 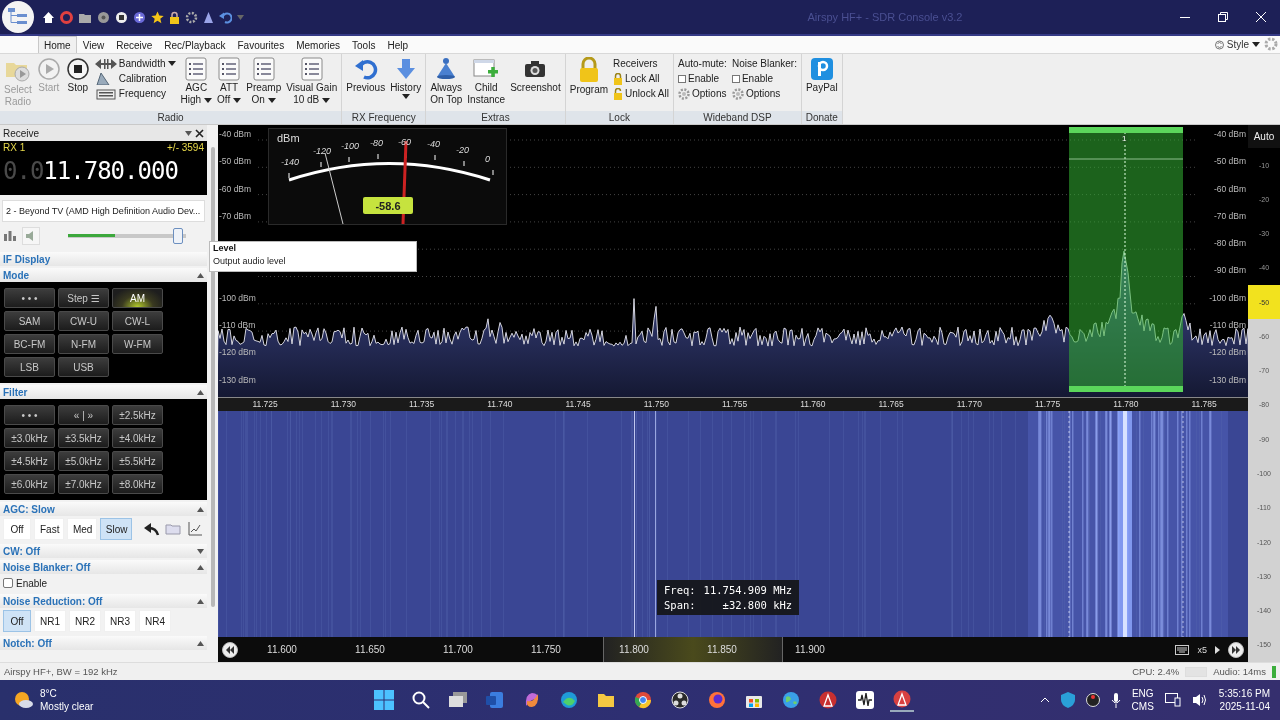 What do you see at coordinates (103, 551) in the screenshot?
I see `section-header: CW: Off` at bounding box center [103, 551].